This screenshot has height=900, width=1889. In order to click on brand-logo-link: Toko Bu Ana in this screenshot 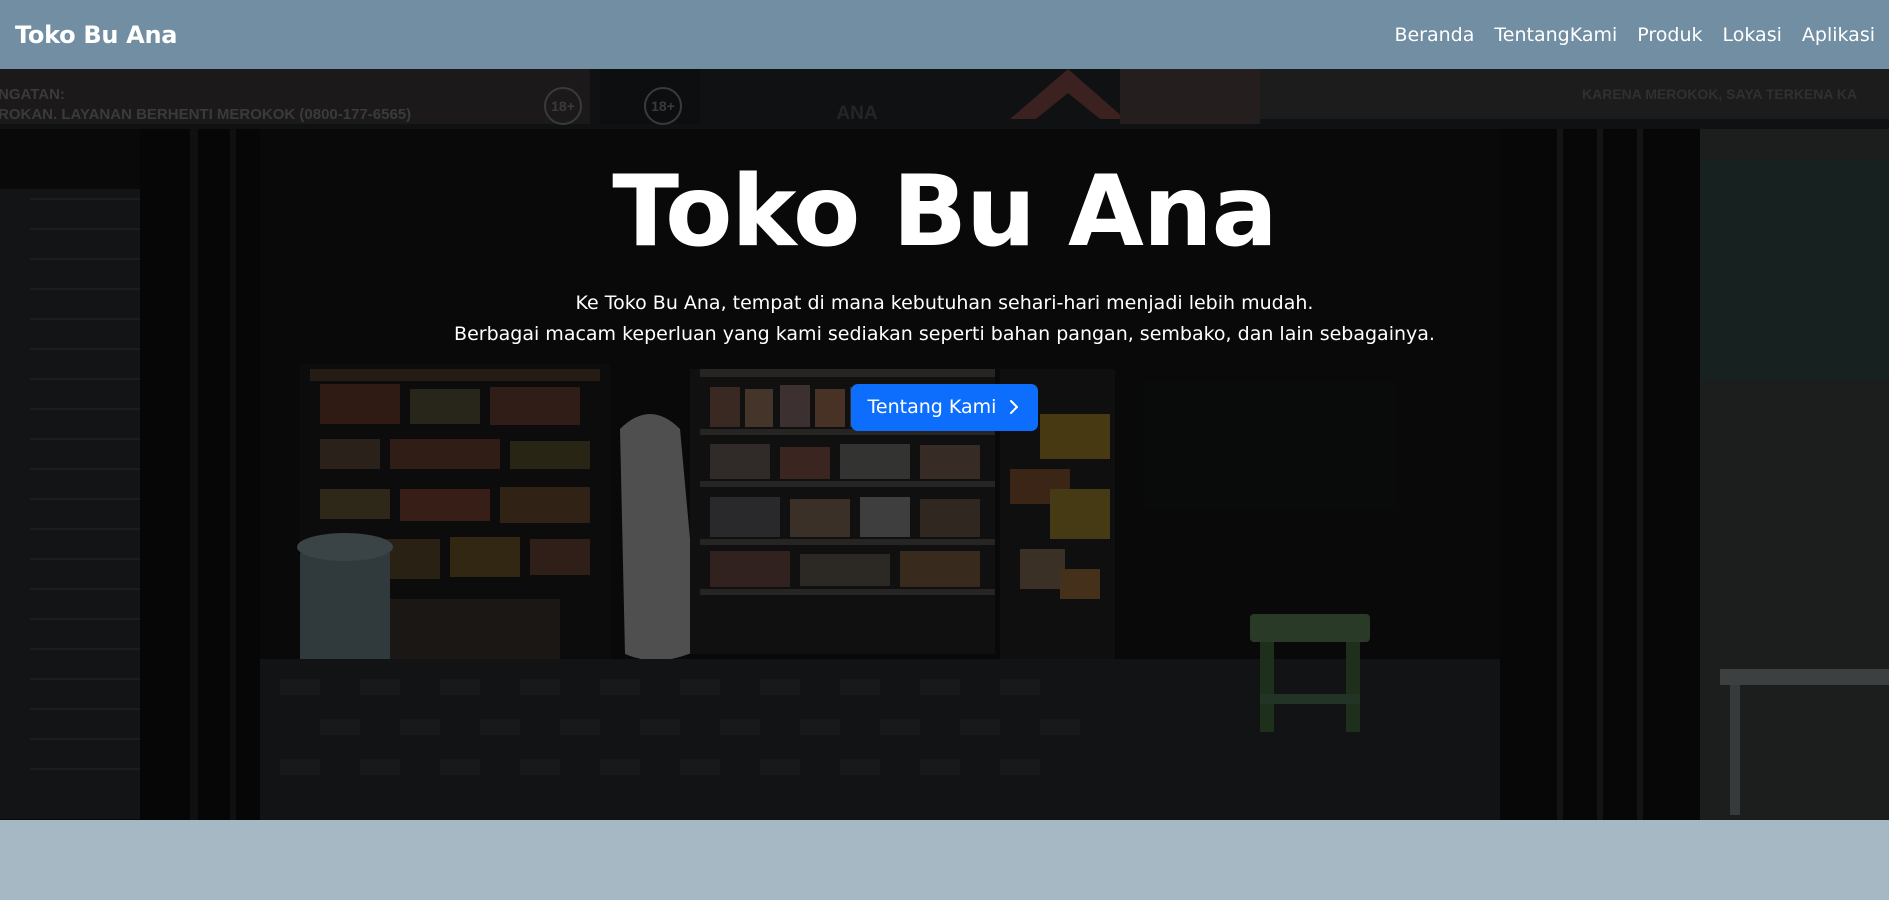, I will do `click(96, 35)`.